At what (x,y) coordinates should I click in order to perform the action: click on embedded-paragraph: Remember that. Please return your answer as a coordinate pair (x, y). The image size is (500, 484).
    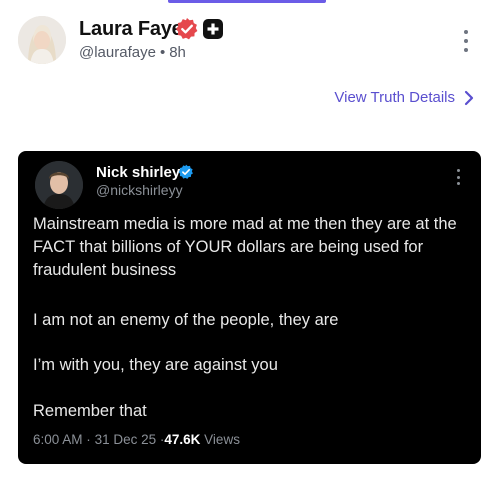
    Looking at the image, I should click on (90, 411).